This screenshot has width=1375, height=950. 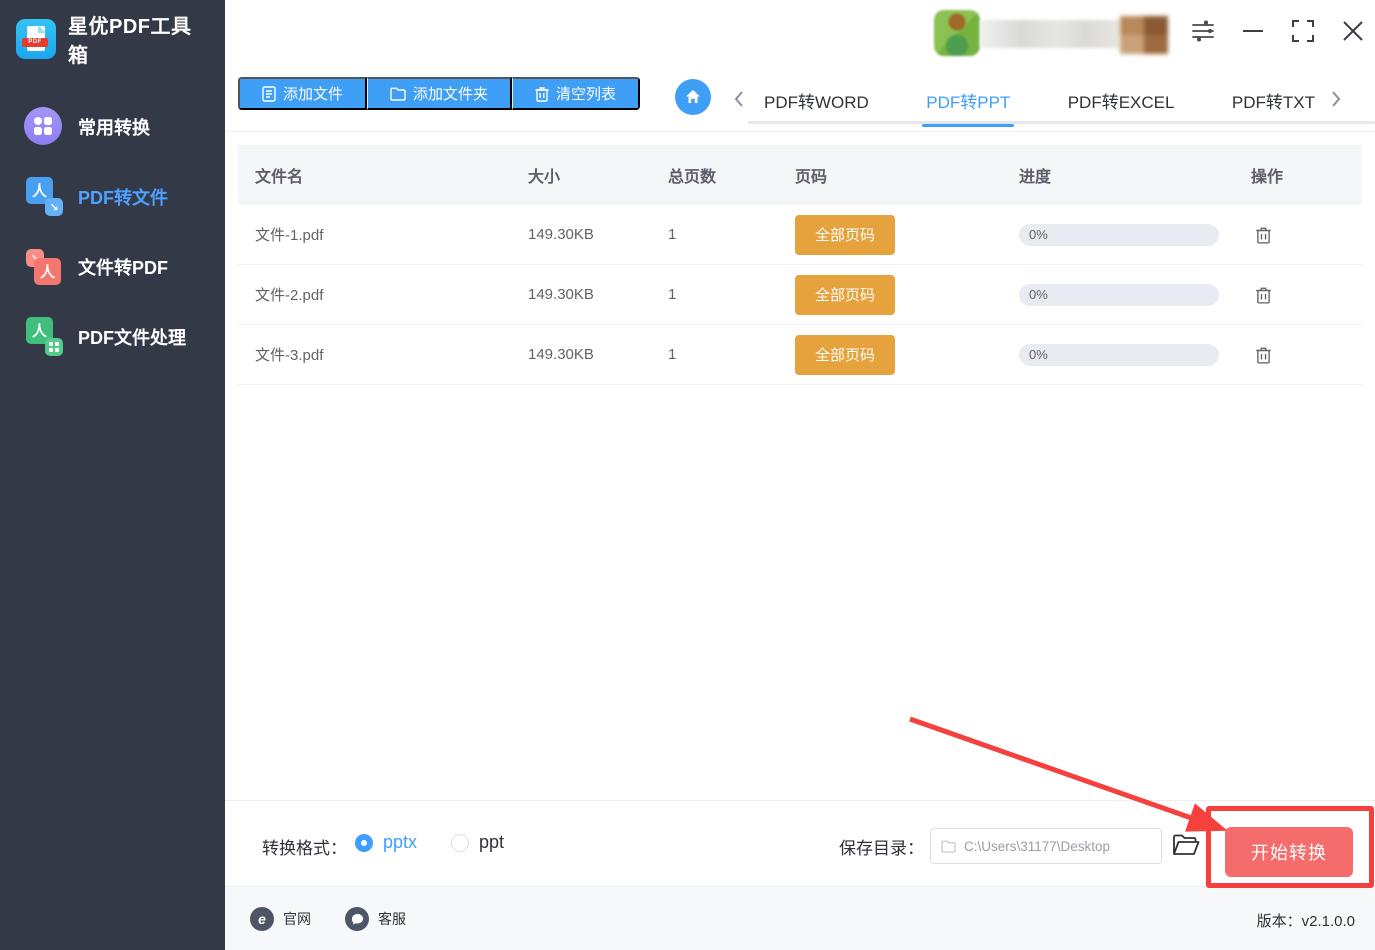 What do you see at coordinates (44, 197) in the screenshot?
I see `pdf-to-file-icon: 人 ↘` at bounding box center [44, 197].